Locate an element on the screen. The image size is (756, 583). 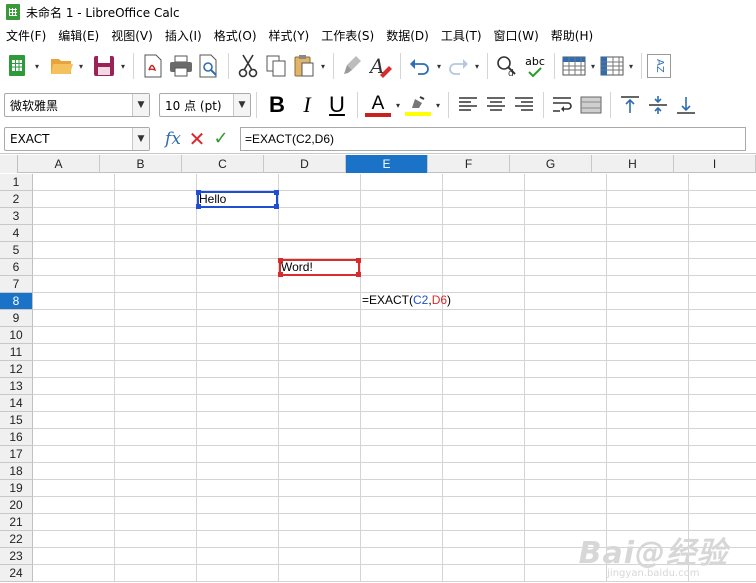
align-top-icon is located at coordinates (630, 105).